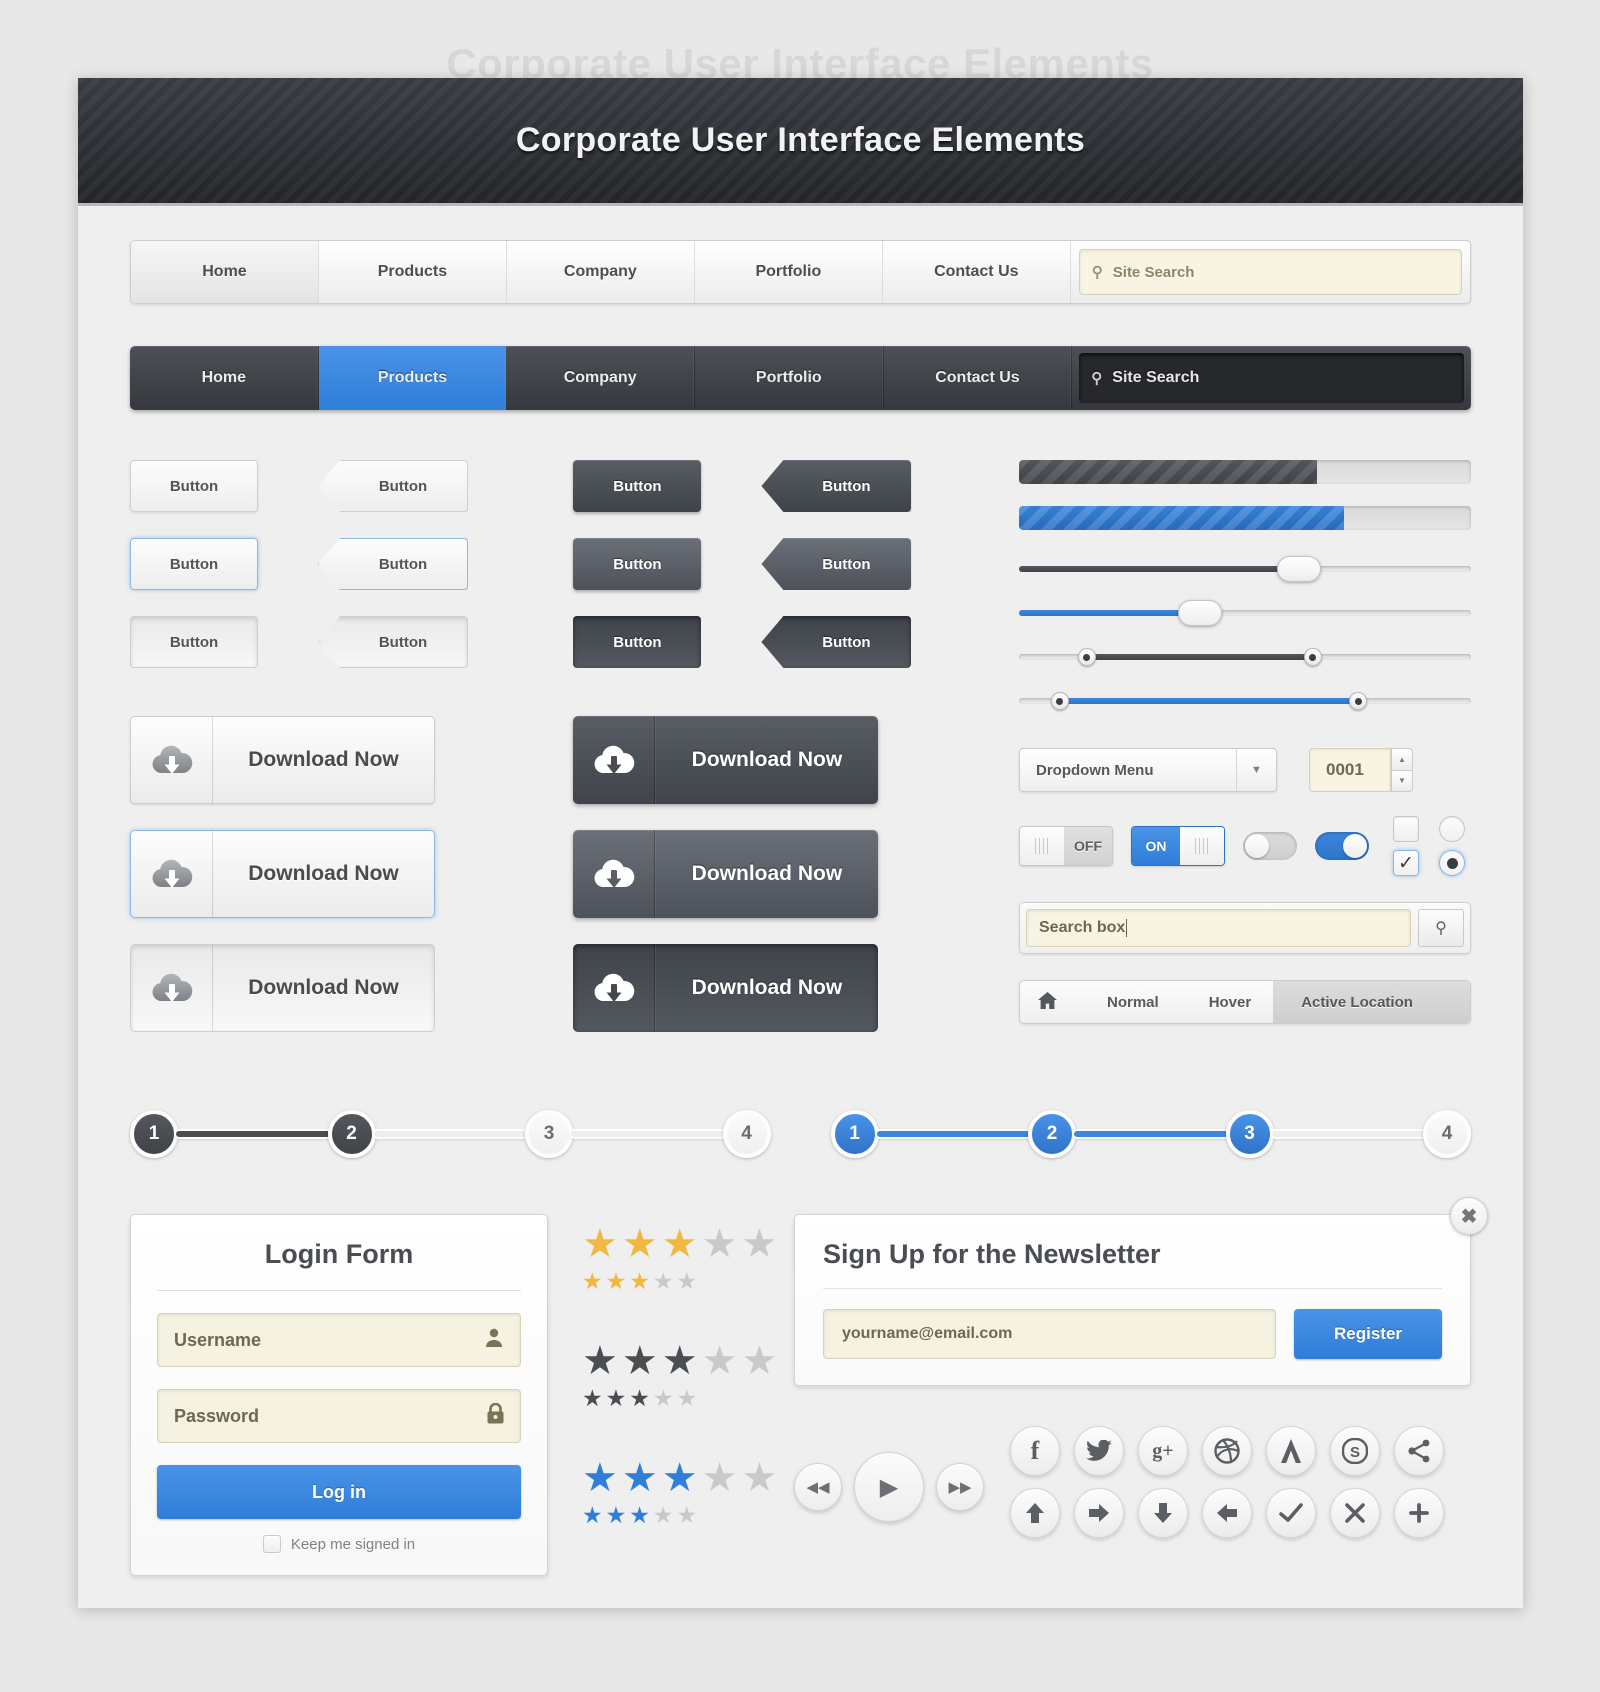 This screenshot has height=1692, width=1600. Describe the element at coordinates (393, 486) in the screenshot. I see `button-light-arrow-normal: Button` at that location.